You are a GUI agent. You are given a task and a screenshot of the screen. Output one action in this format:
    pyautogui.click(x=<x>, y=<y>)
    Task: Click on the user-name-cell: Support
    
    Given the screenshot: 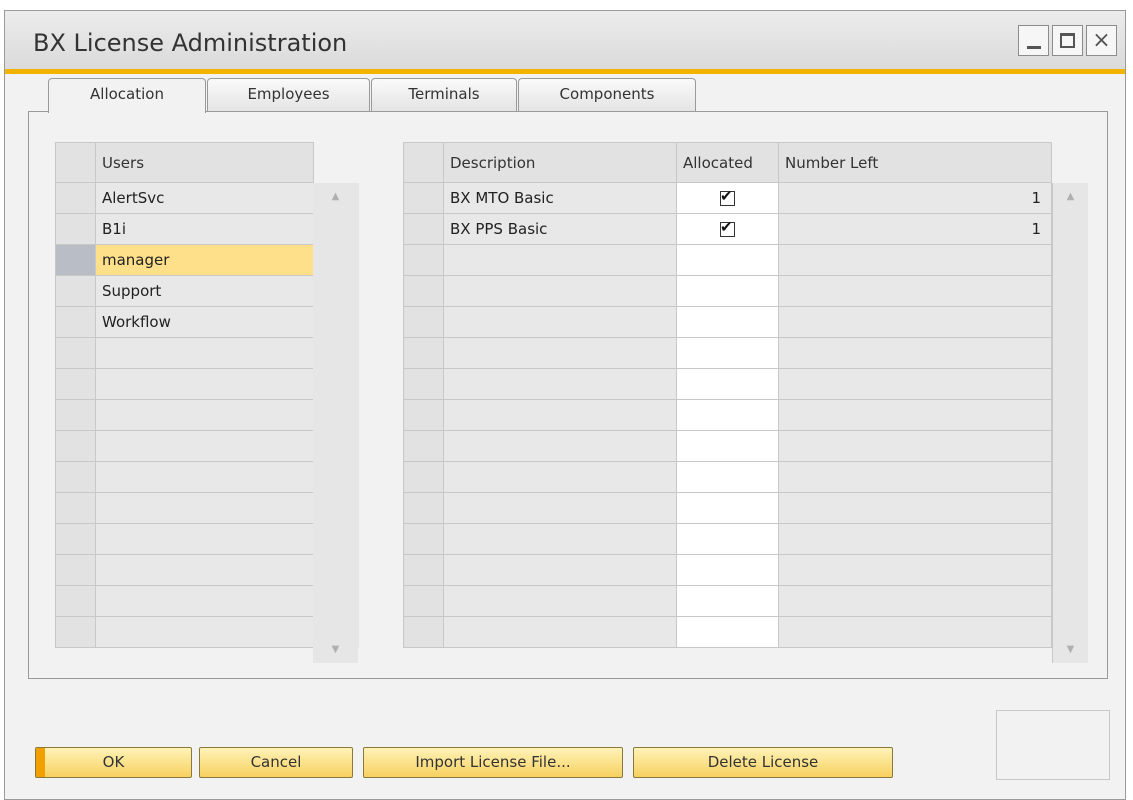 What is the action you would take?
    pyautogui.click(x=204, y=291)
    